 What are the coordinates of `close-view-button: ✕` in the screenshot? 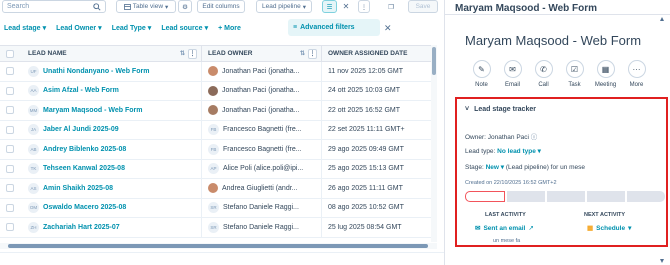 It's located at (346, 6).